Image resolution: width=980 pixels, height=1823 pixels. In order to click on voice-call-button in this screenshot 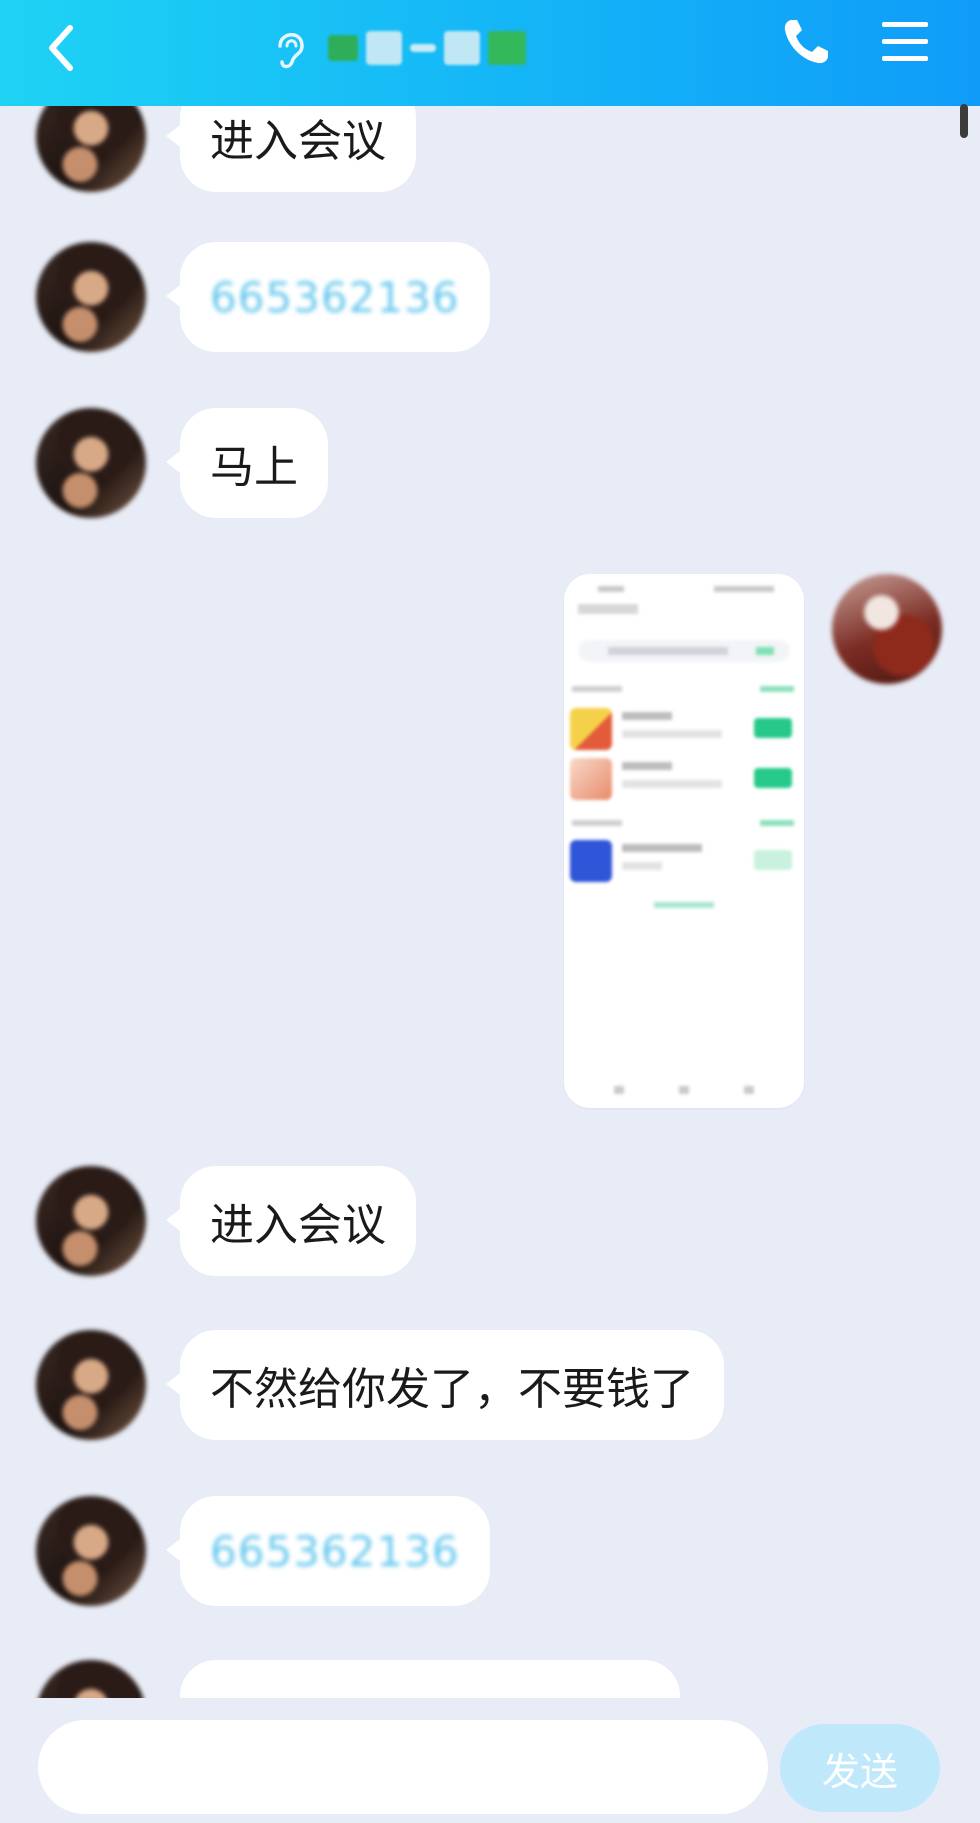, I will do `click(806, 42)`.